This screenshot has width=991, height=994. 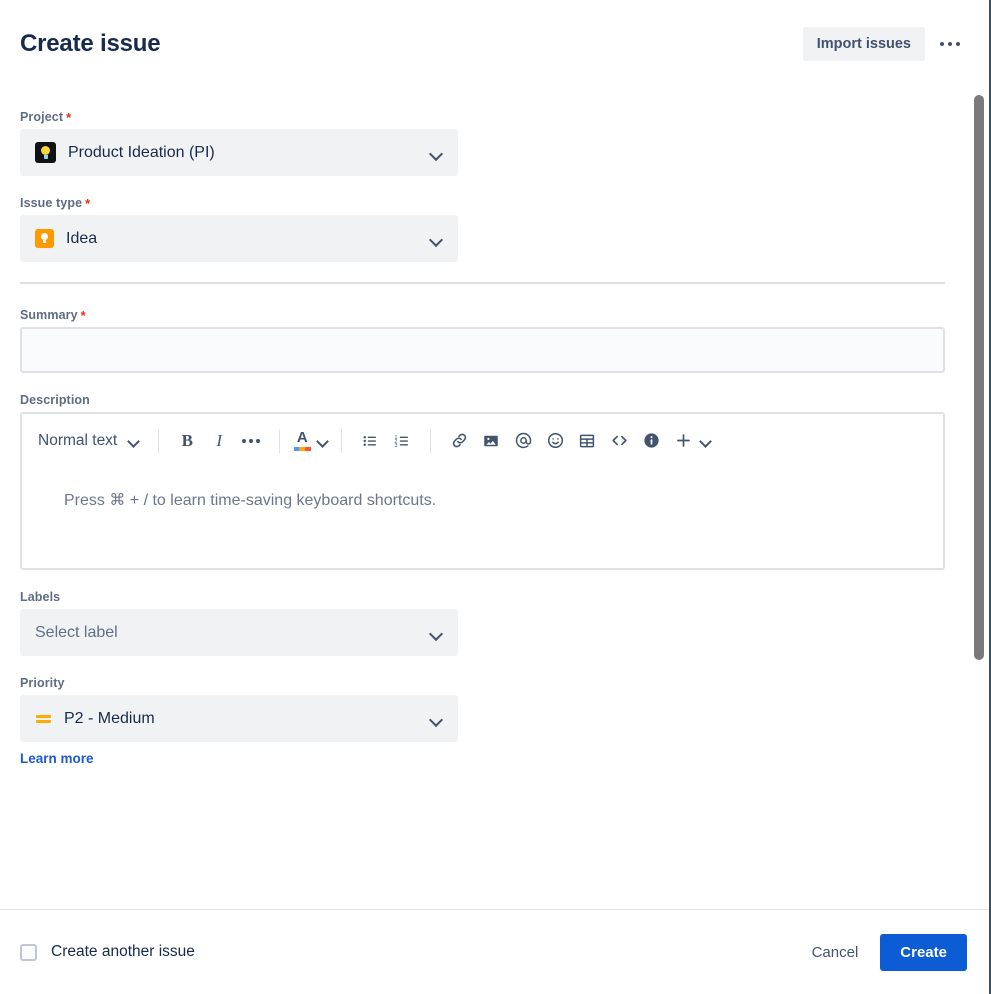 What do you see at coordinates (78, 440) in the screenshot?
I see `text-style-label: Normal text` at bounding box center [78, 440].